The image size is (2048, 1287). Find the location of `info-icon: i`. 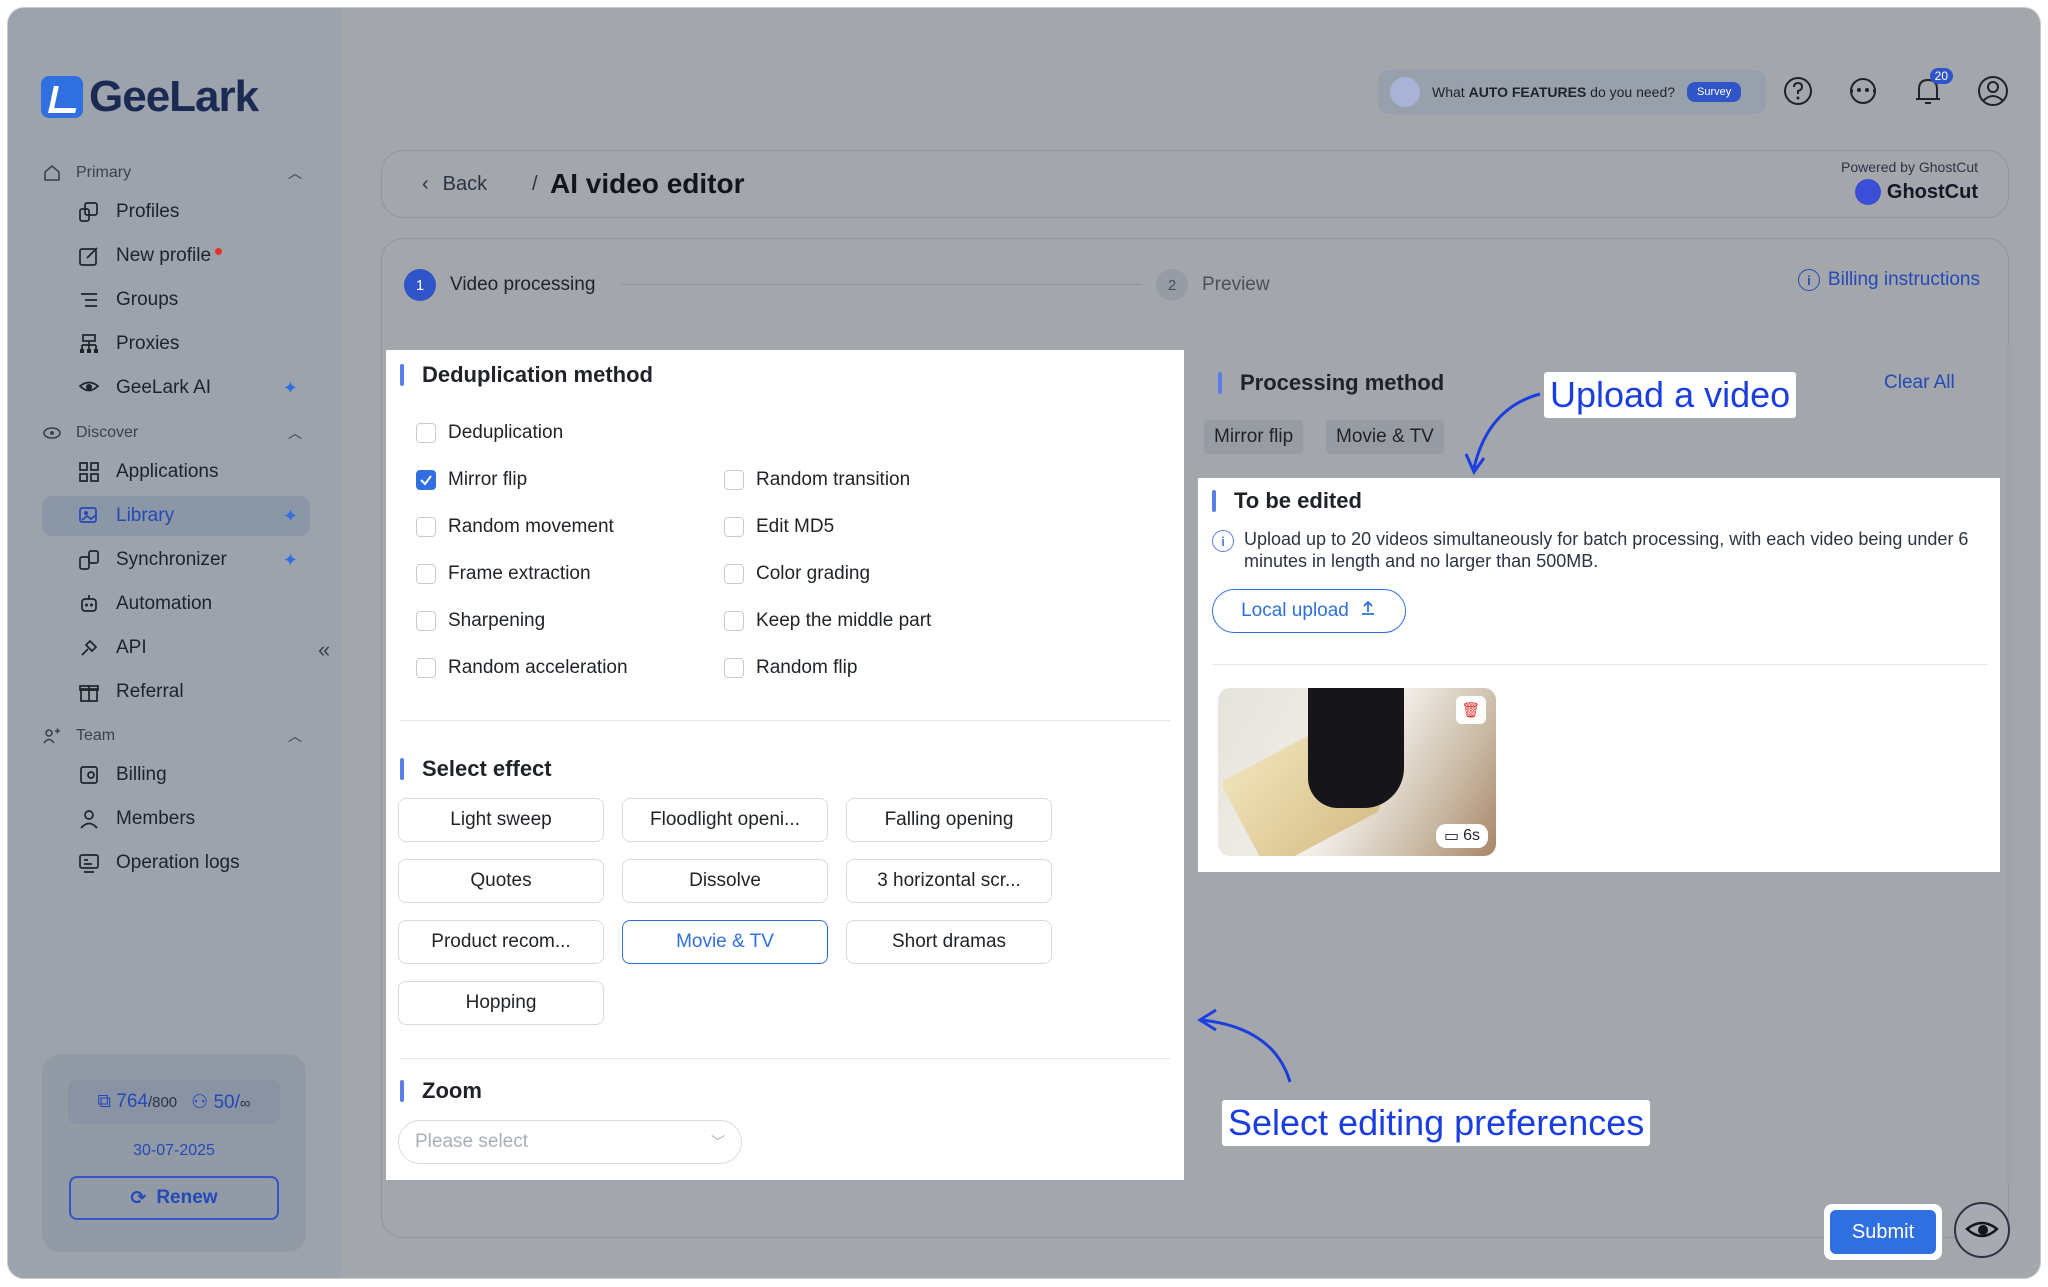

info-icon: i is located at coordinates (1808, 280).